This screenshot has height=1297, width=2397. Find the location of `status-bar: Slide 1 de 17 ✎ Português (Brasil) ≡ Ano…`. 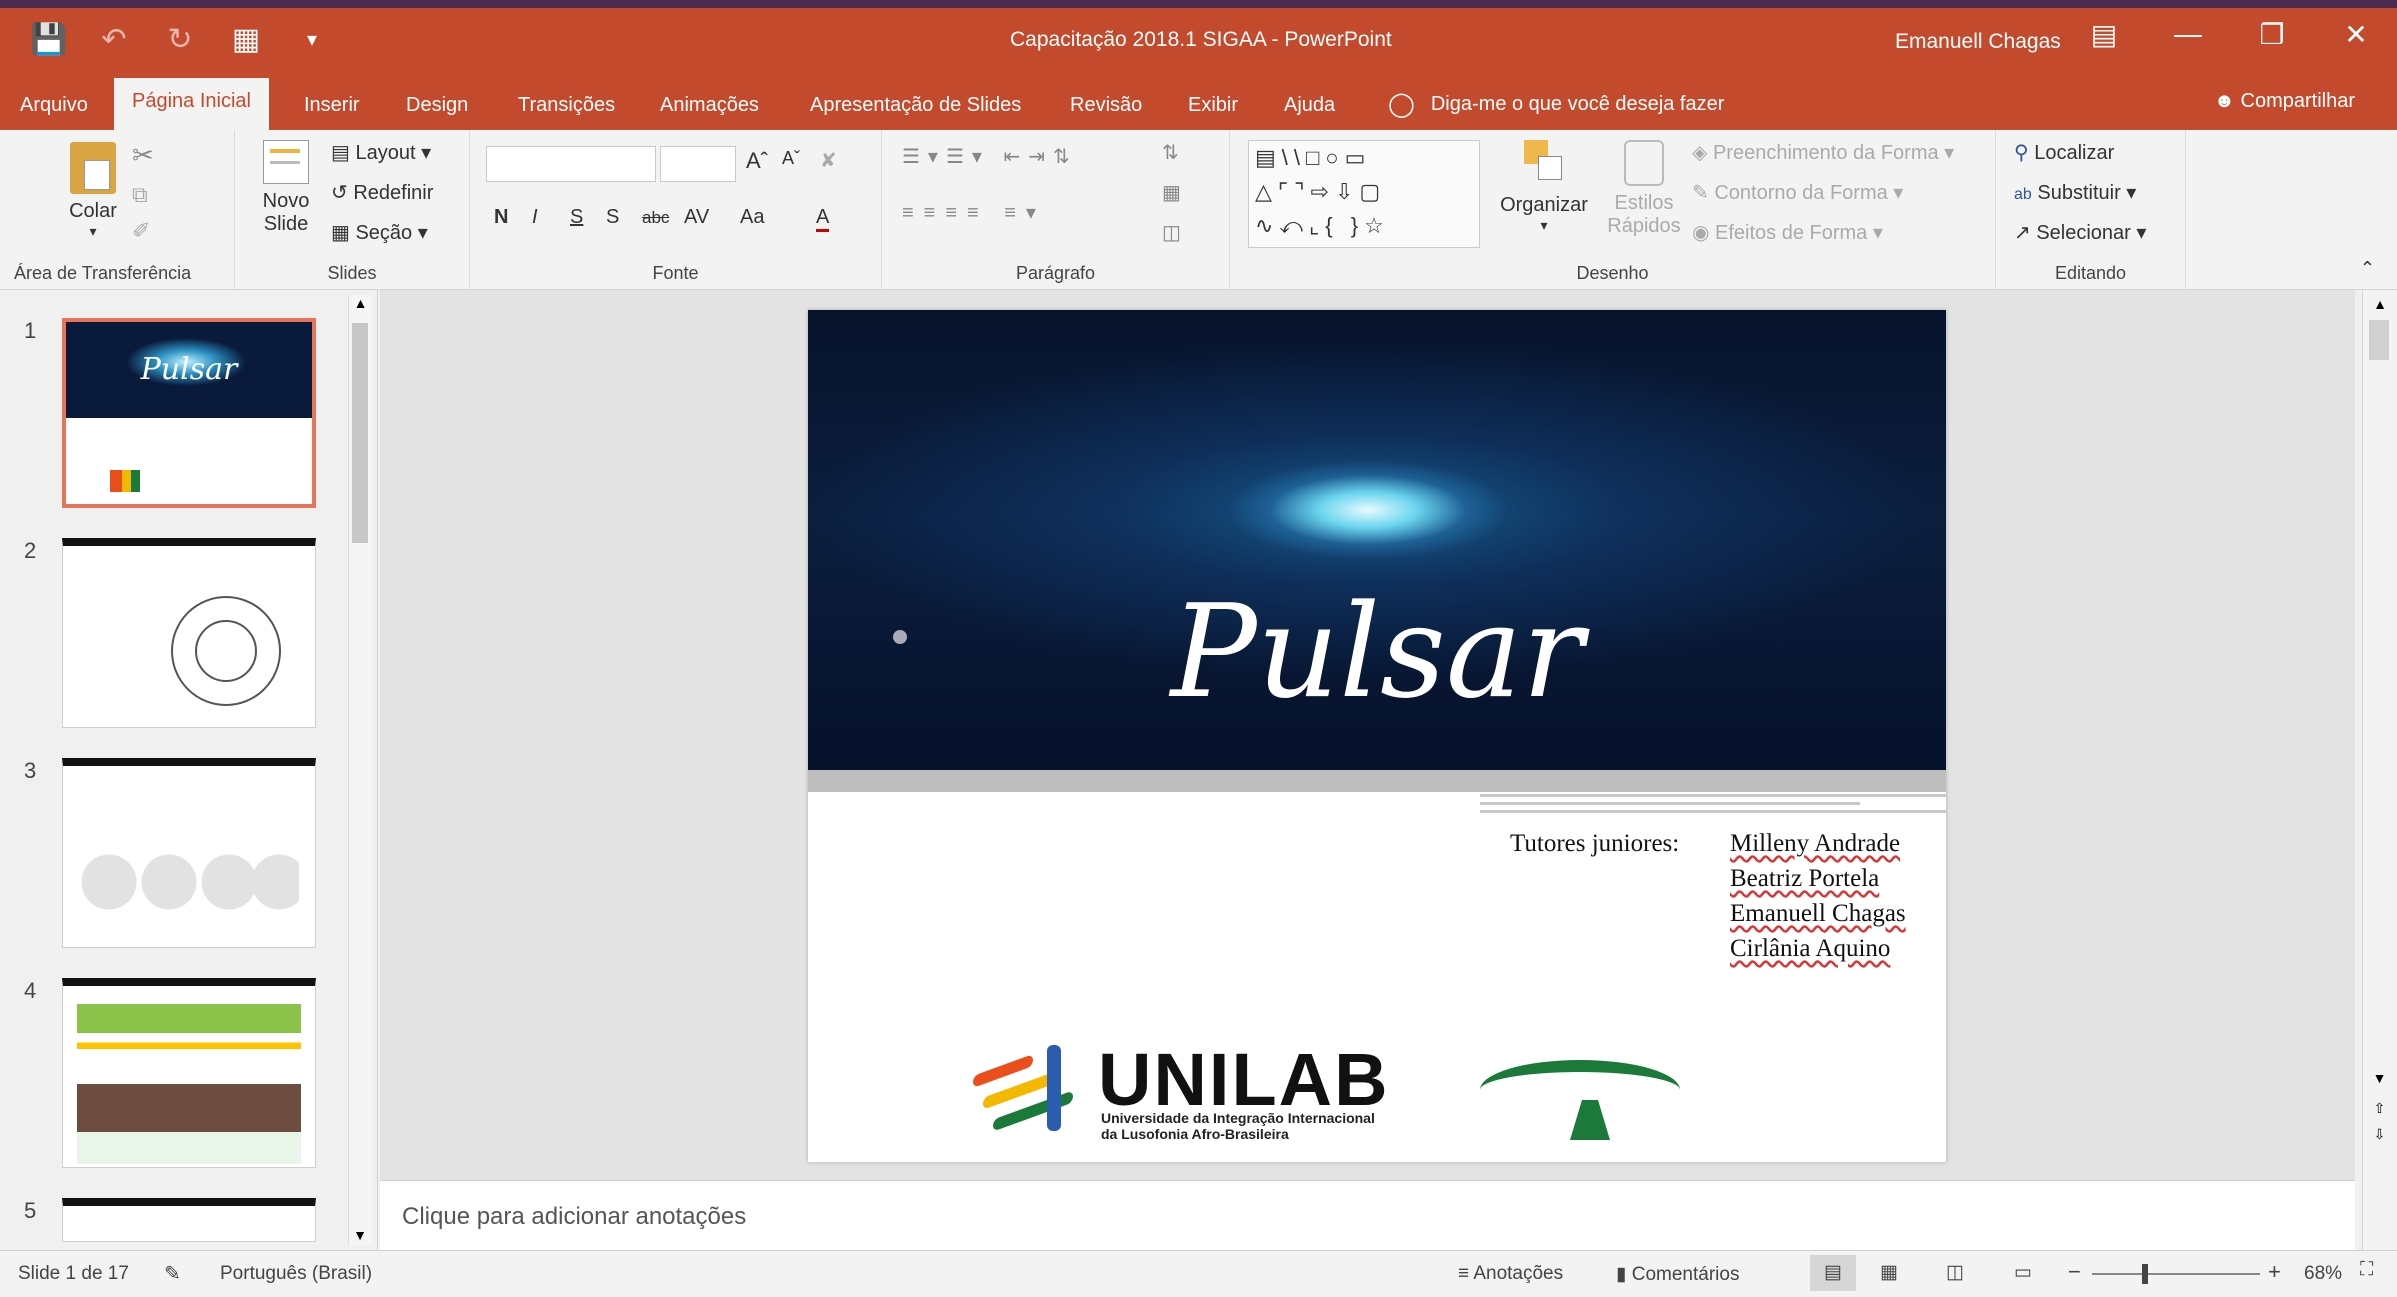

status-bar: Slide 1 de 17 ✎ Português (Brasil) ≡ Ano… is located at coordinates (1198, 1273).